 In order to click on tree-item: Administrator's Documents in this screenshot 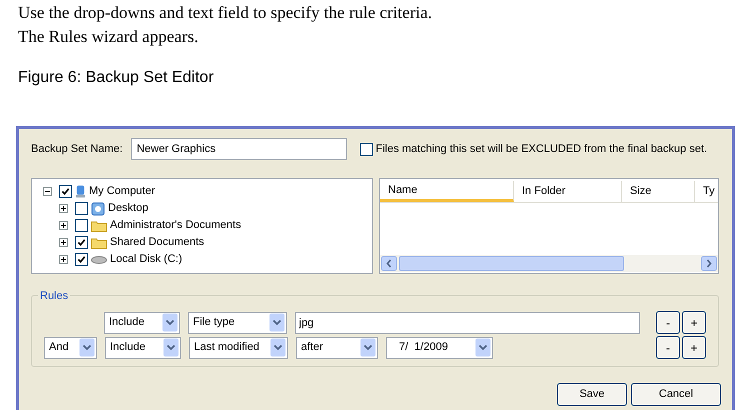, I will do `click(176, 225)`.